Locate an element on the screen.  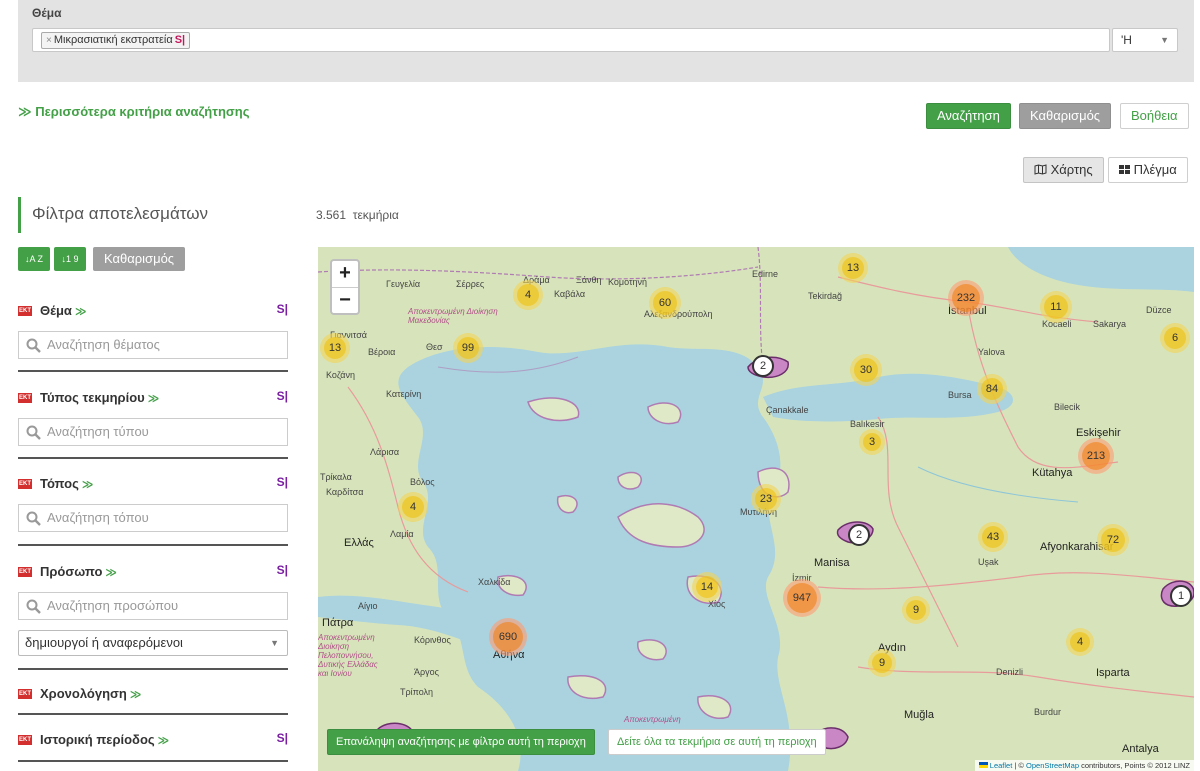
map-cluster: 1 is located at coordinates (1181, 596).